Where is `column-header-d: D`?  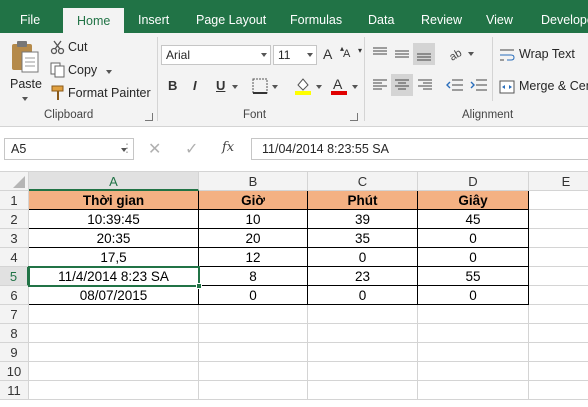 column-header-d: D is located at coordinates (473, 181).